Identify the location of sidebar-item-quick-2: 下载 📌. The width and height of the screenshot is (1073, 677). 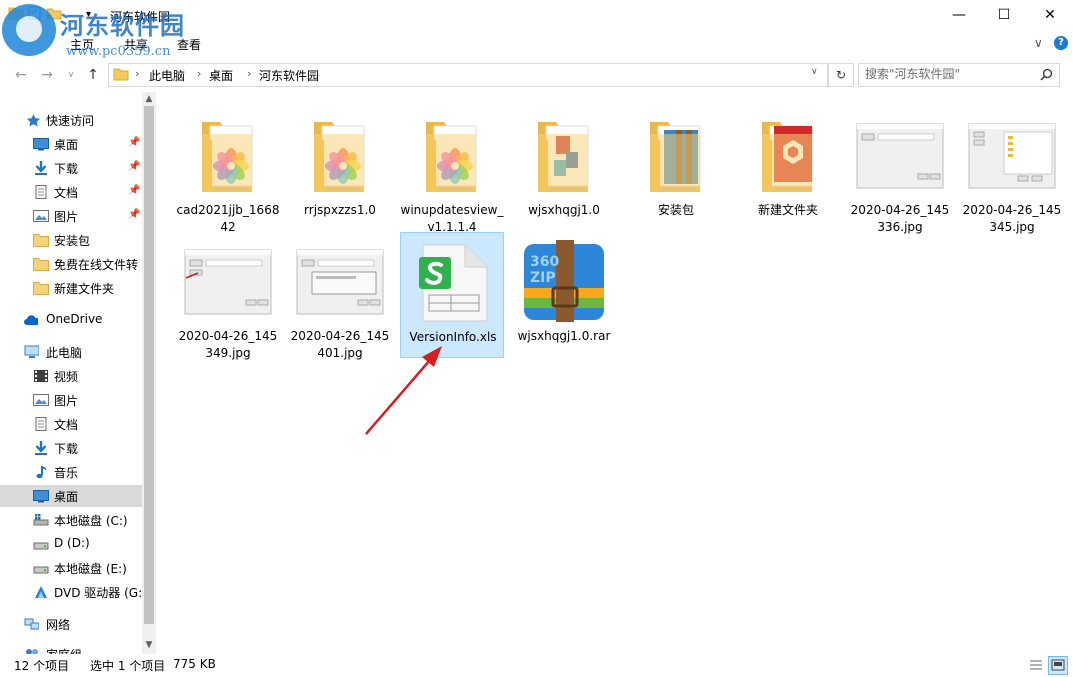
(71, 168).